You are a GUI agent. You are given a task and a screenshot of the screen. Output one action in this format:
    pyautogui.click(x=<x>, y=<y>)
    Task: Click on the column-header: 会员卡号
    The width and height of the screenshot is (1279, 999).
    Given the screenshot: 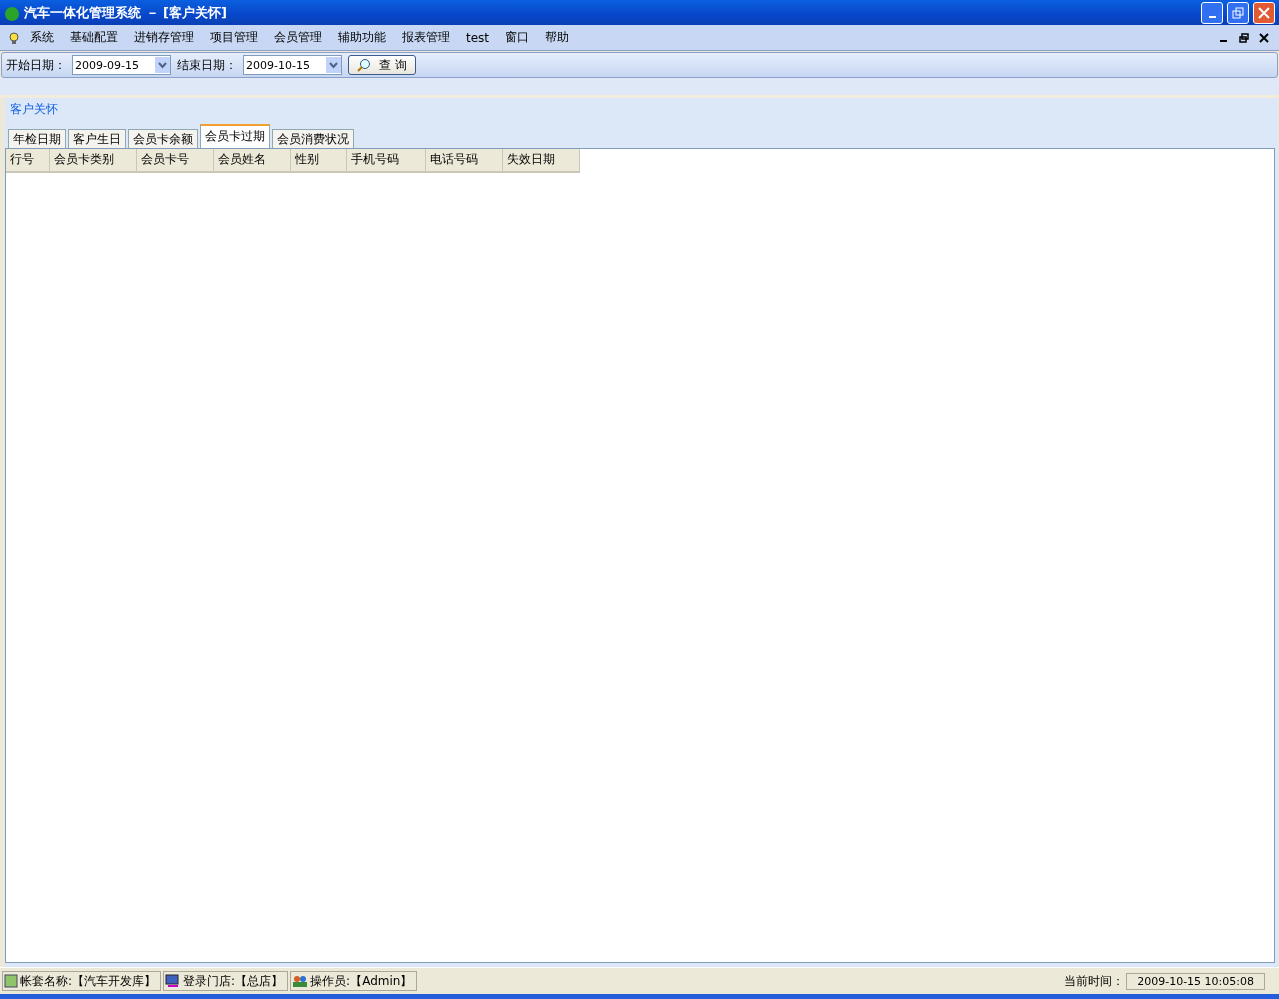 What is the action you would take?
    pyautogui.click(x=175, y=160)
    